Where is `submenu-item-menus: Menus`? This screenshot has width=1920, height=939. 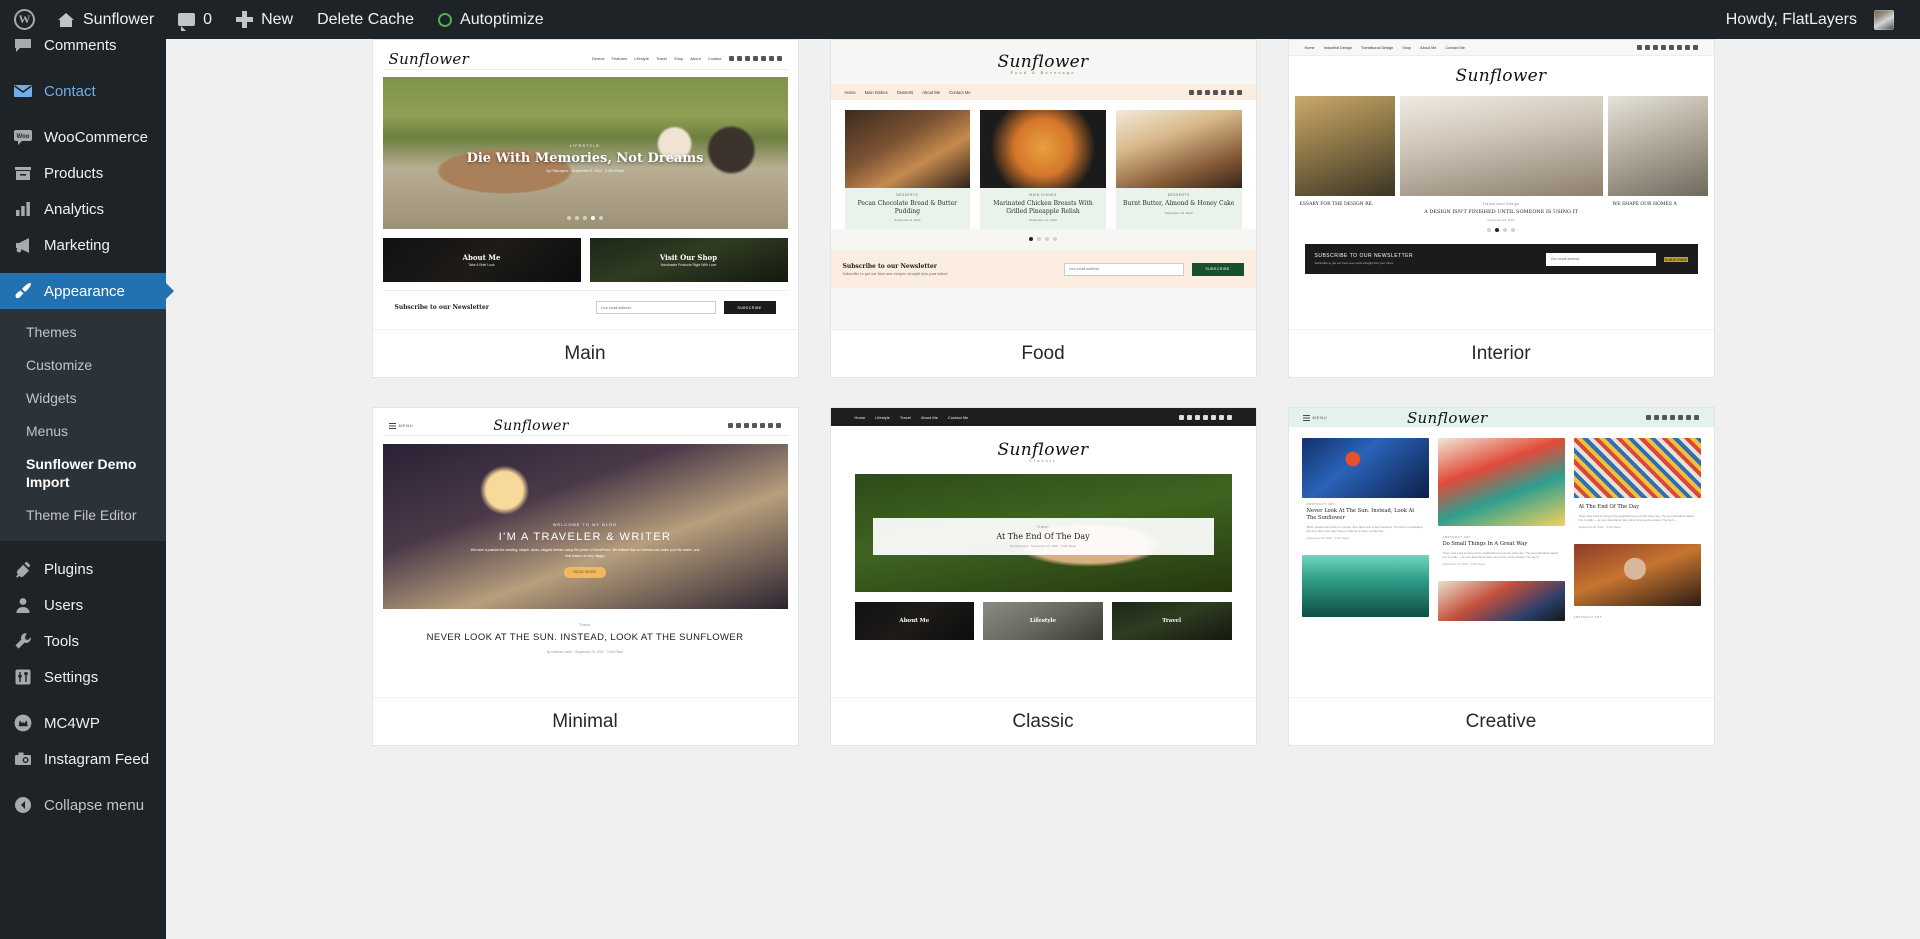 submenu-item-menus: Menus is located at coordinates (83, 431).